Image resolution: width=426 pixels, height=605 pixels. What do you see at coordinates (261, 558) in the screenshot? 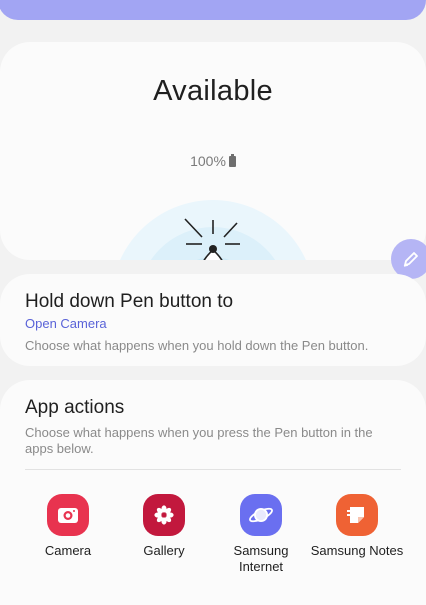
I see `app-label: Samsung Internet` at bounding box center [261, 558].